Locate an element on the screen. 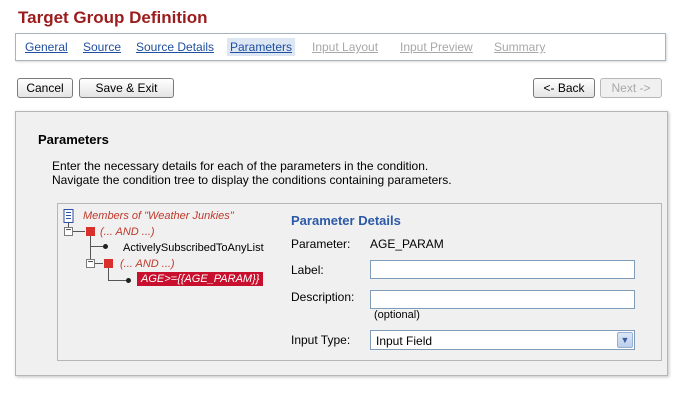 The image size is (692, 395). parameter-value: AGE_PARAM is located at coordinates (407, 244).